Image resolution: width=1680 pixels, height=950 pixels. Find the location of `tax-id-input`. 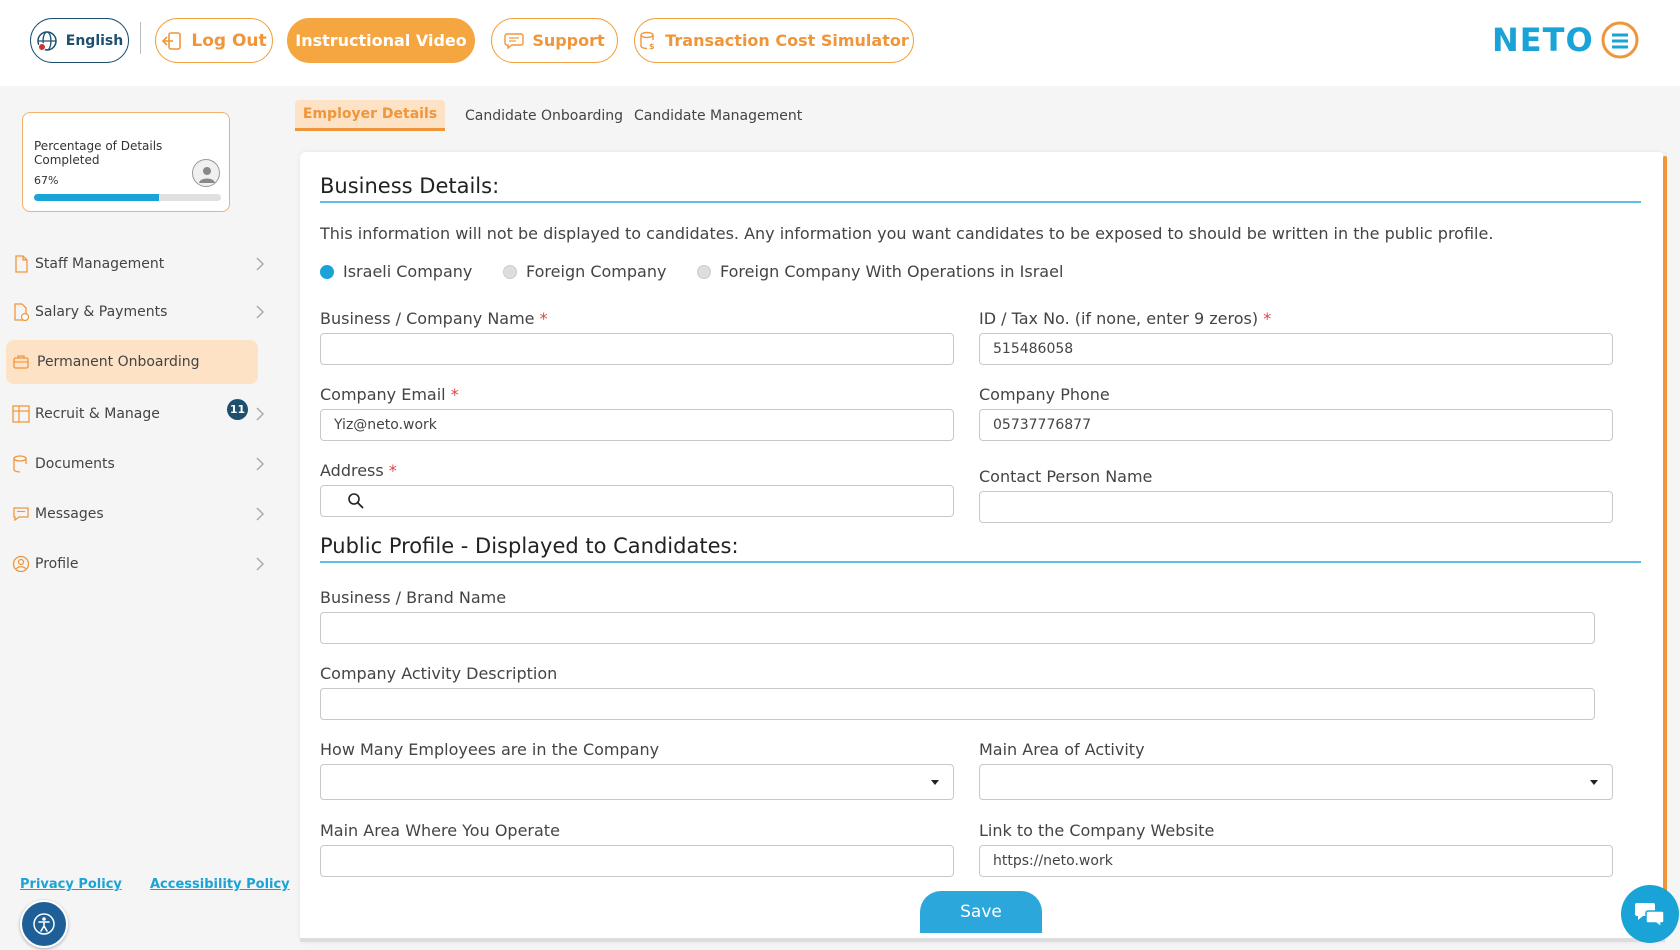

tax-id-input is located at coordinates (1296, 349).